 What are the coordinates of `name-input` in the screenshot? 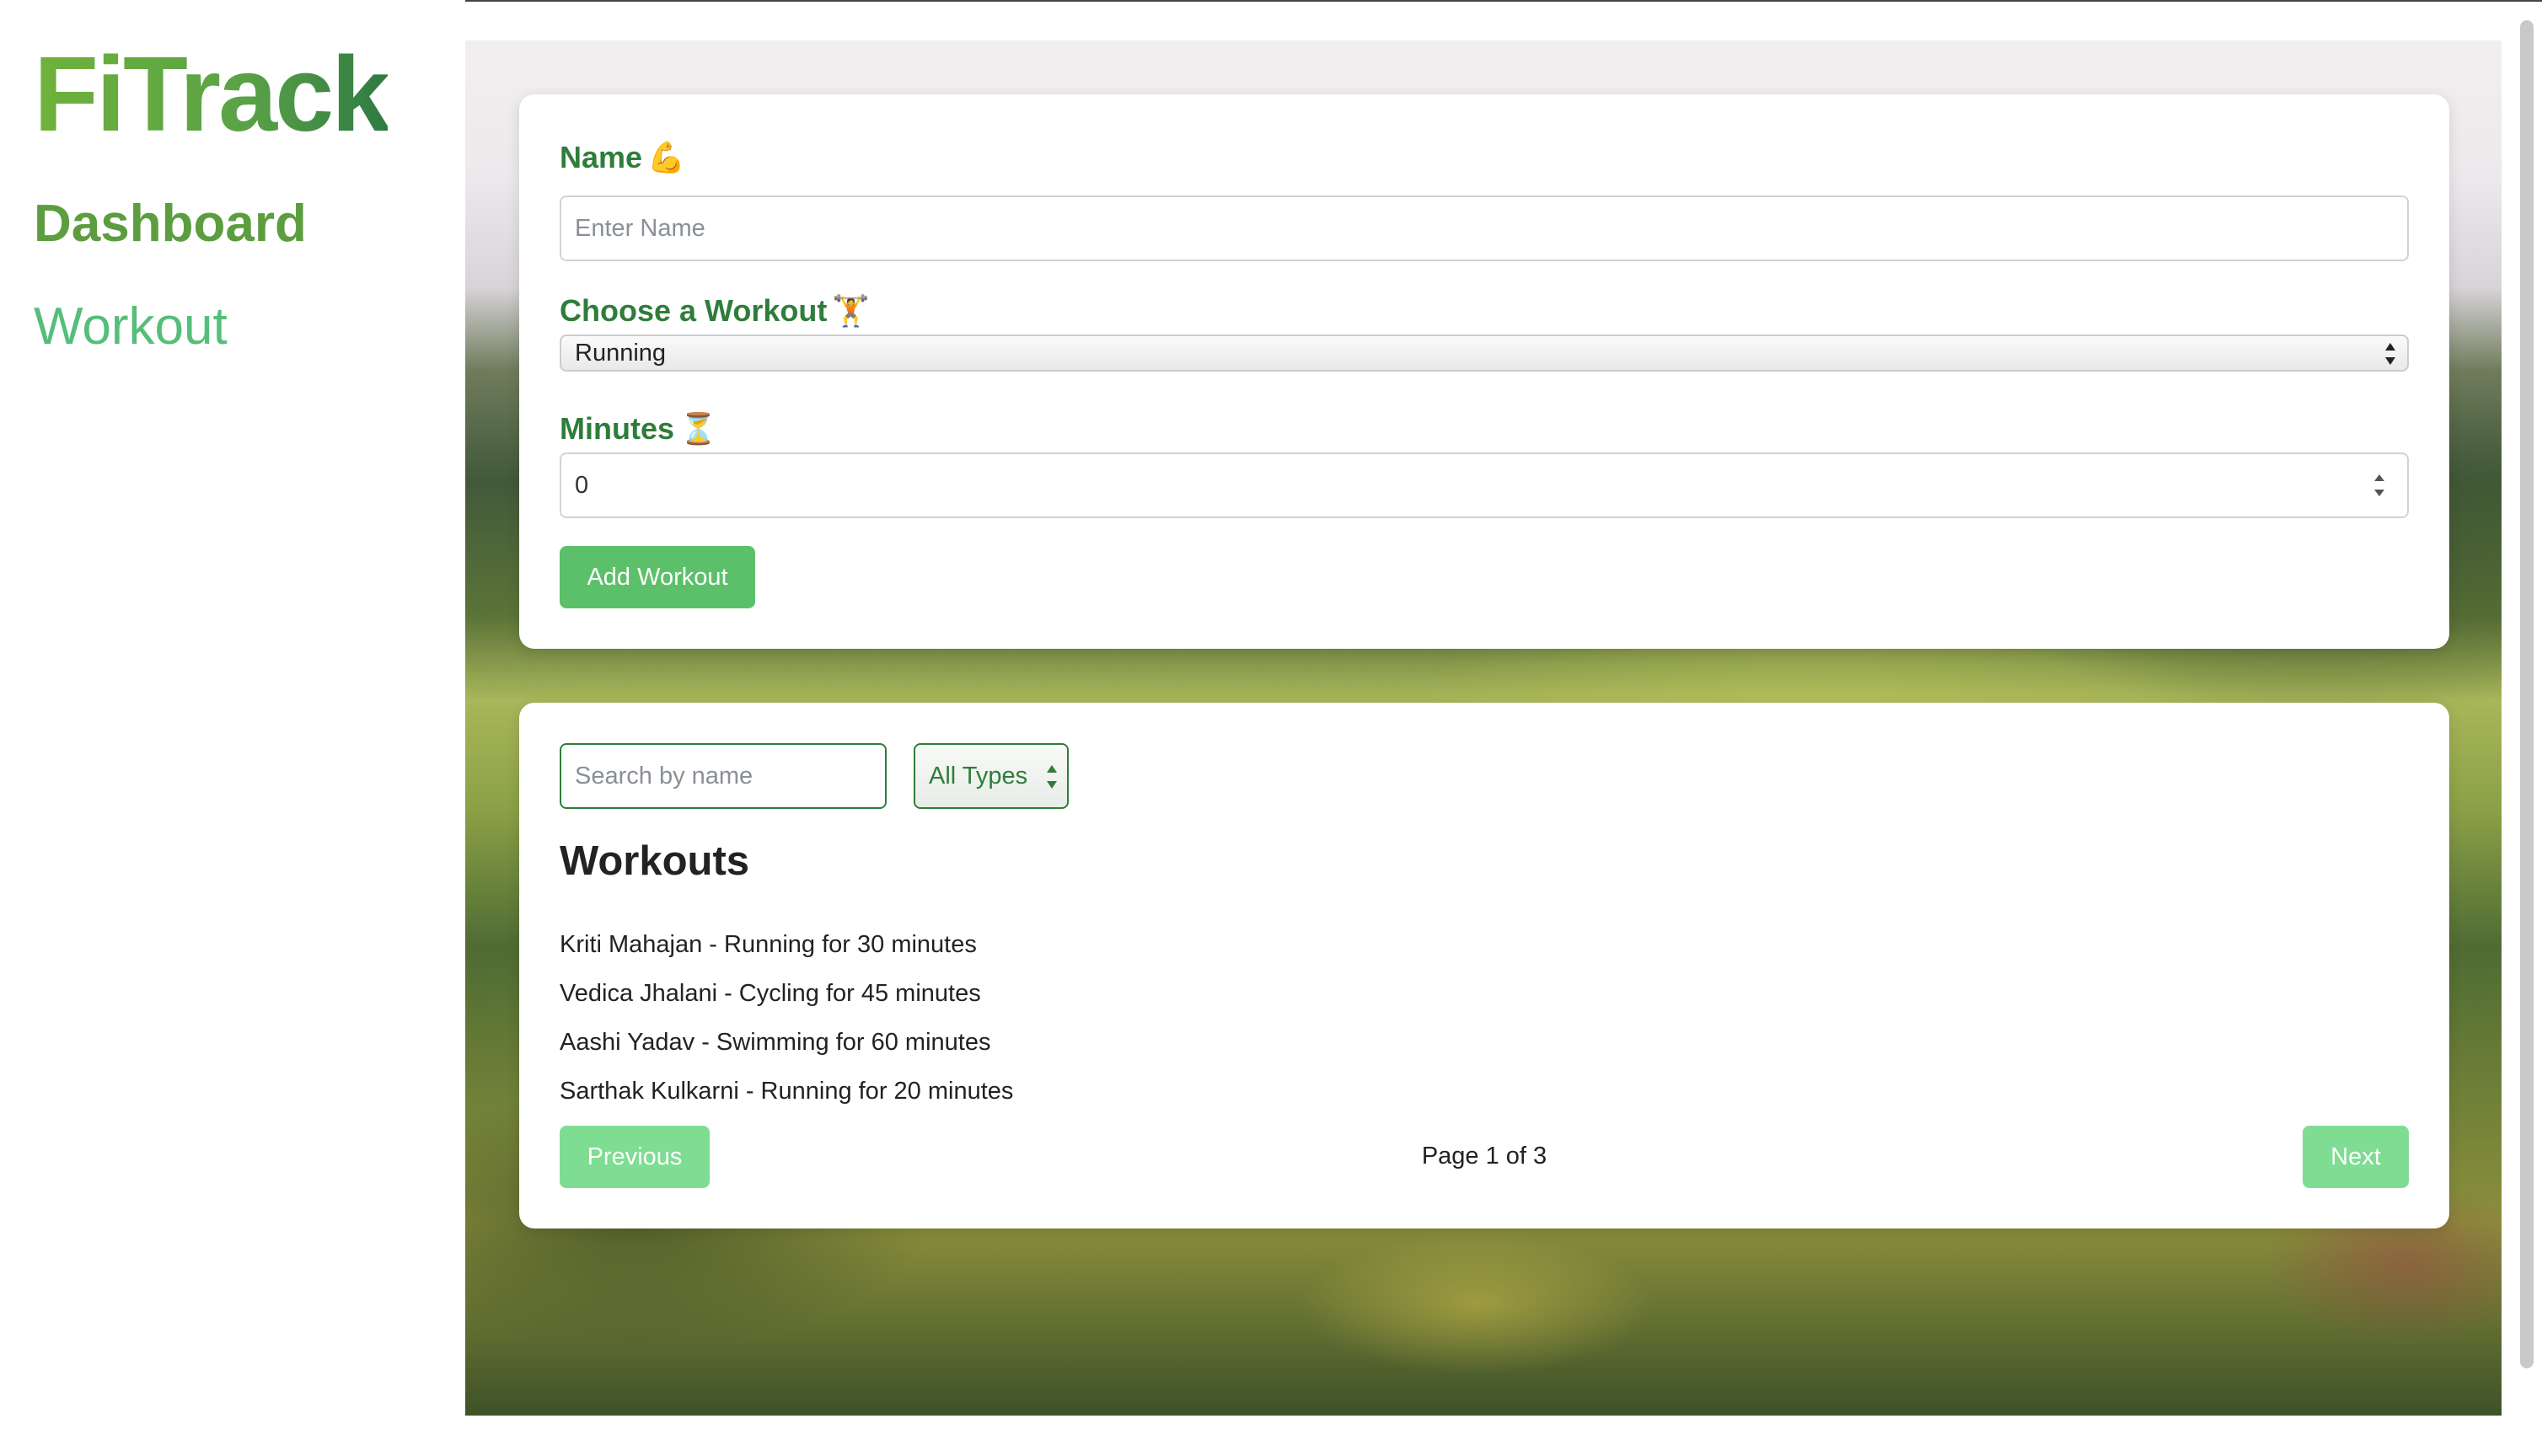 It's located at (1485, 228).